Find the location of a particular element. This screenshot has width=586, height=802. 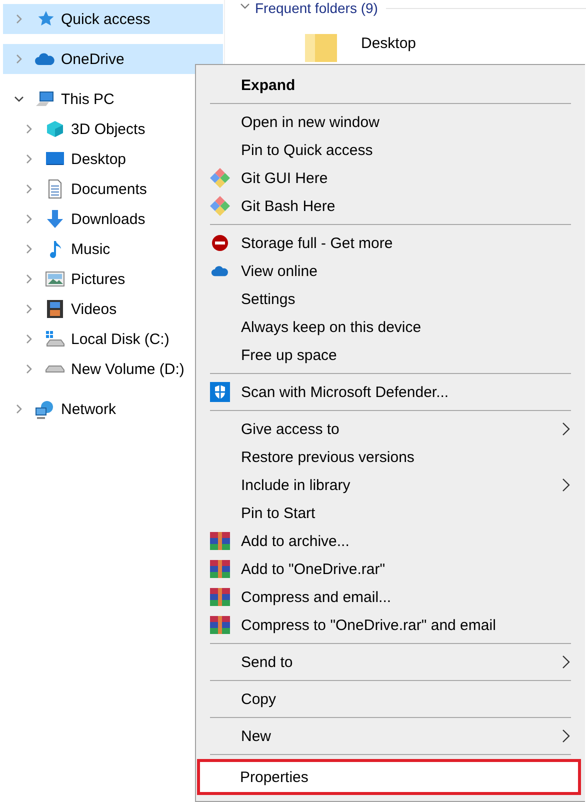

menu-item: Pin to Start is located at coordinates (391, 513).